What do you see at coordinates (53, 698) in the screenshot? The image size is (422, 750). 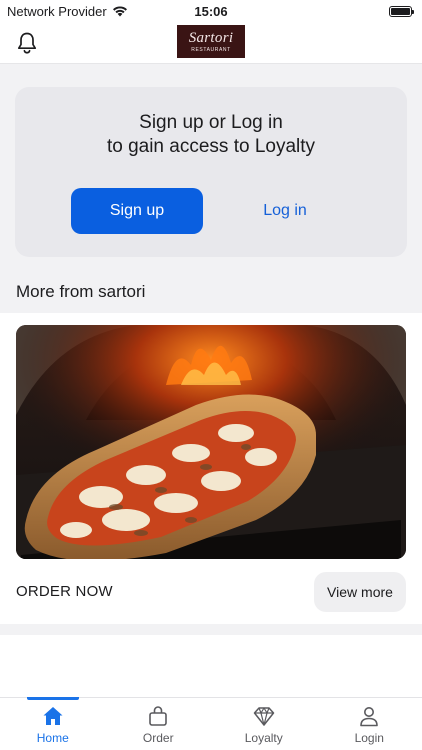 I see `tab-active-indicator` at bounding box center [53, 698].